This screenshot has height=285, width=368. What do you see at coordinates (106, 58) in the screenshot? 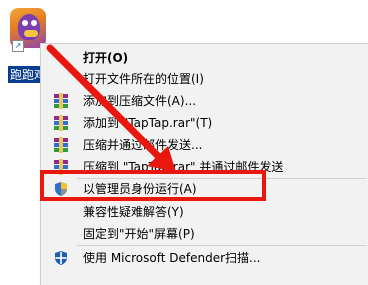
I see `menu-item-label: 打开(O)` at bounding box center [106, 58].